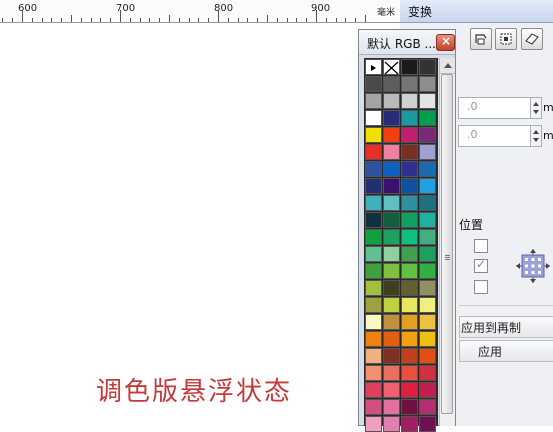 The height and width of the screenshot is (432, 553). I want to click on palette-close-button: ×, so click(445, 42).